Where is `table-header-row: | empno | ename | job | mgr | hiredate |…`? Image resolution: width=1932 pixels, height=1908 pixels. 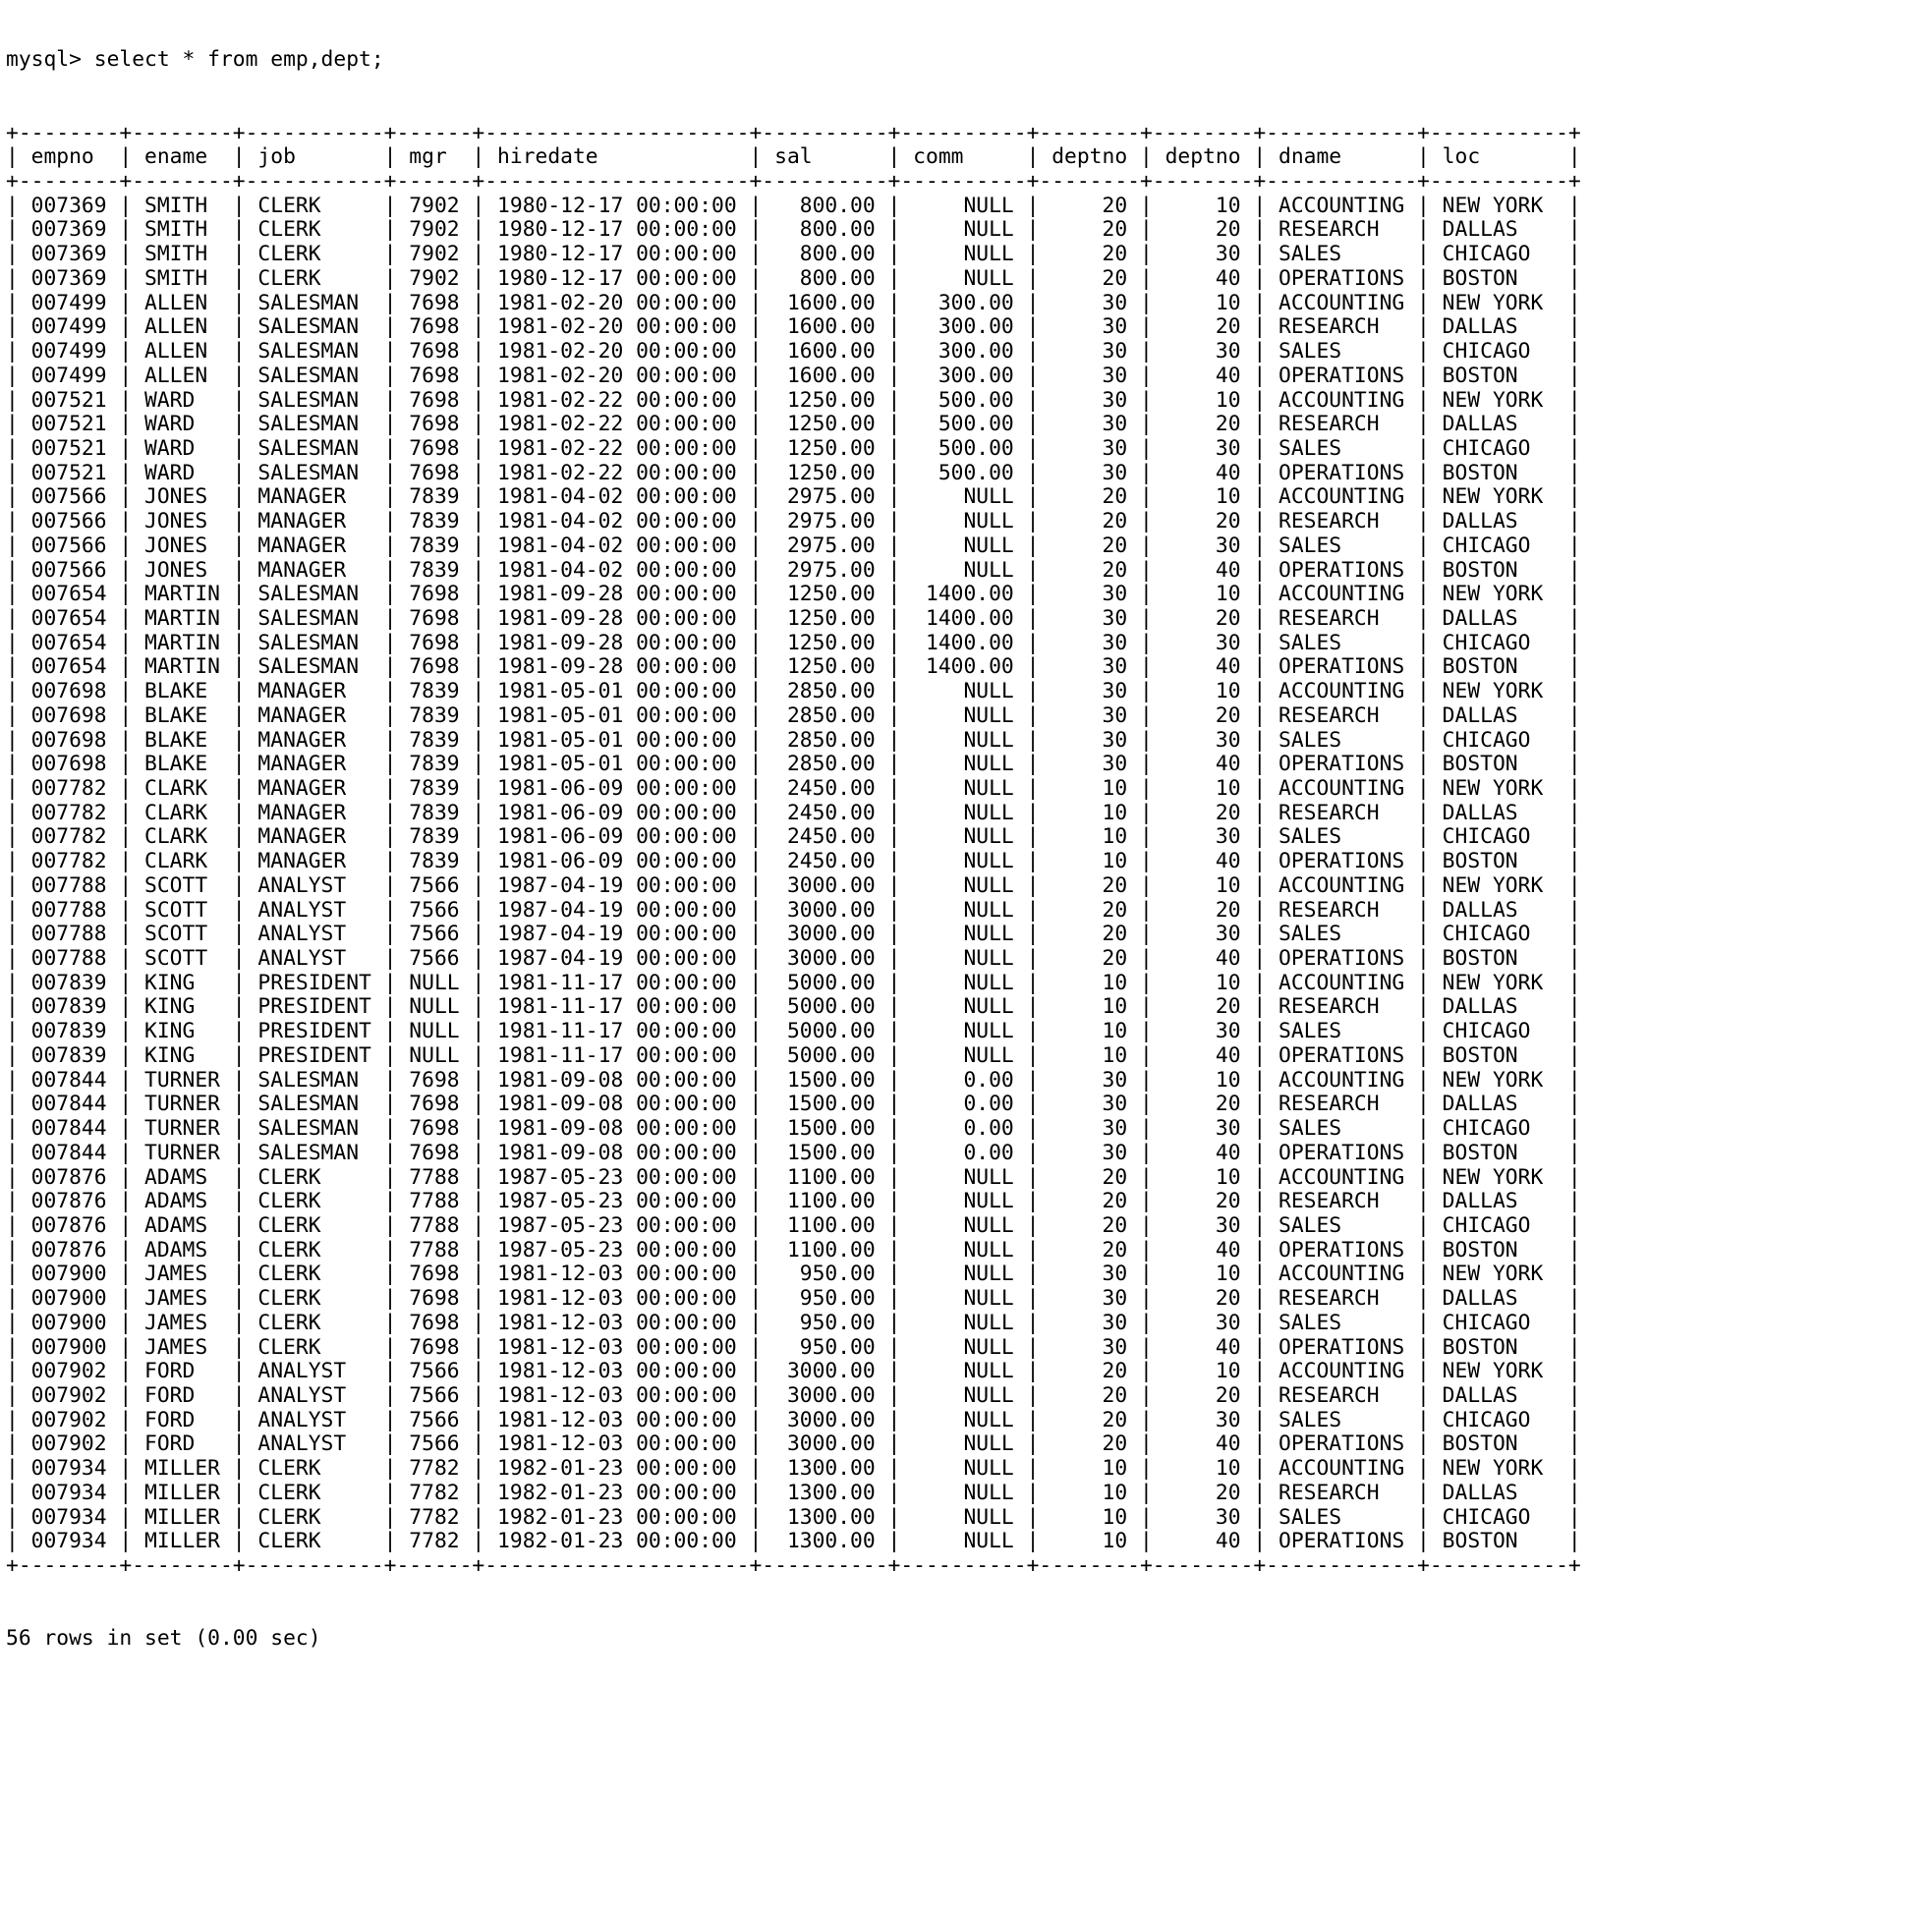 table-header-row: | empno | ename | job | mgr | hiredate |… is located at coordinates (794, 157).